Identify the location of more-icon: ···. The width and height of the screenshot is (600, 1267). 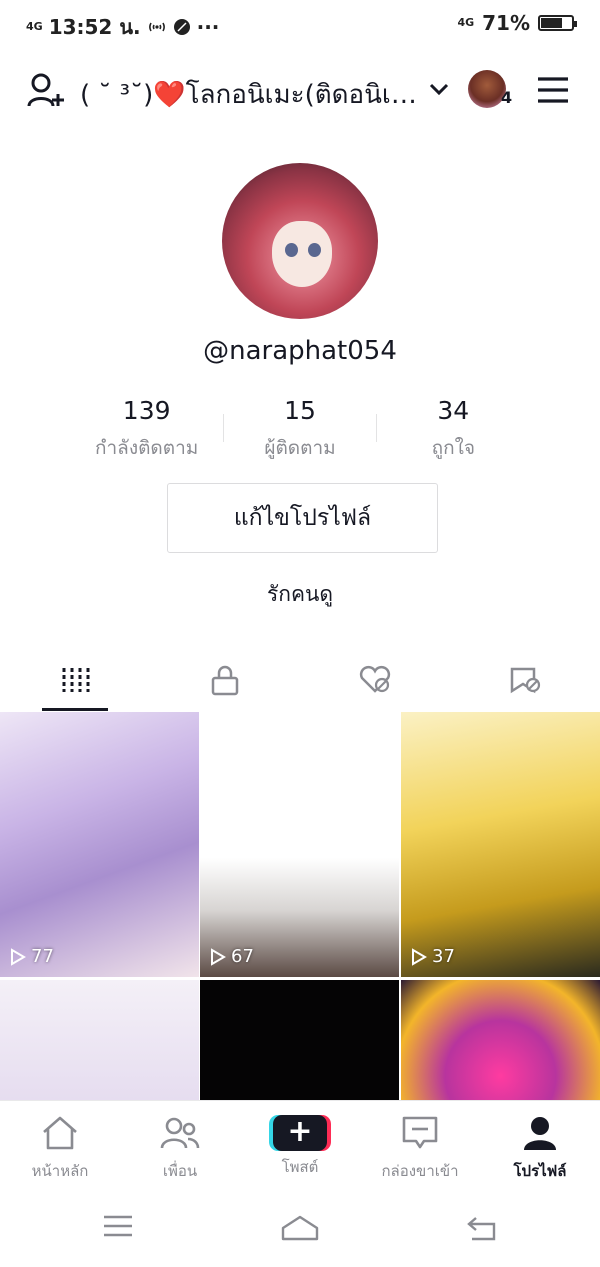
(208, 27).